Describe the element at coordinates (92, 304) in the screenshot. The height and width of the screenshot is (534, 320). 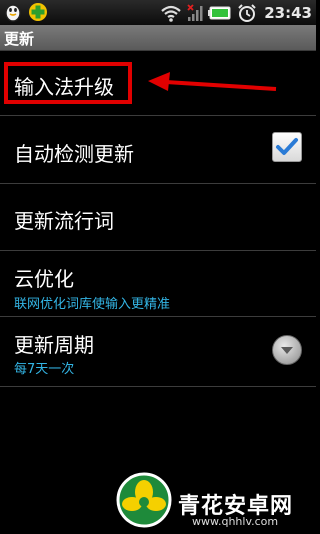
I see `setting-cloud-optimize-summary: 联网优化词库使输入更精准` at that location.